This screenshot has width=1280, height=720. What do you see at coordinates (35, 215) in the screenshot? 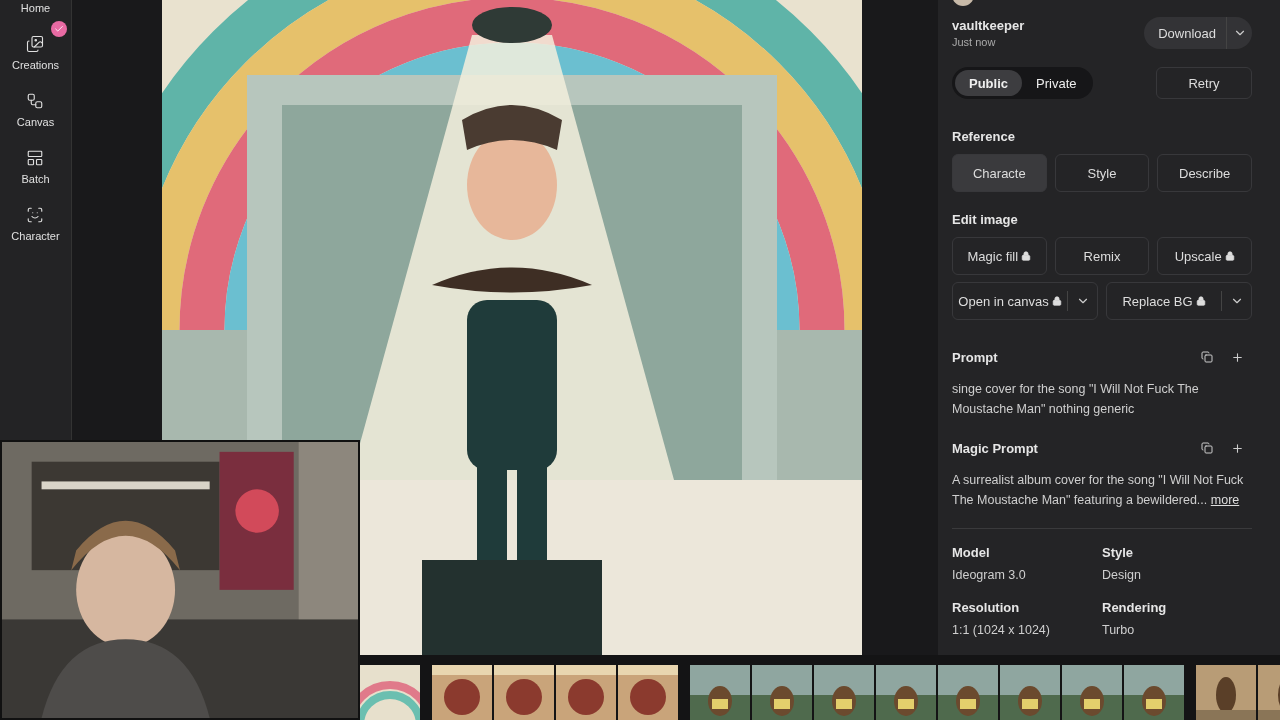
I see `face-scan-icon` at bounding box center [35, 215].